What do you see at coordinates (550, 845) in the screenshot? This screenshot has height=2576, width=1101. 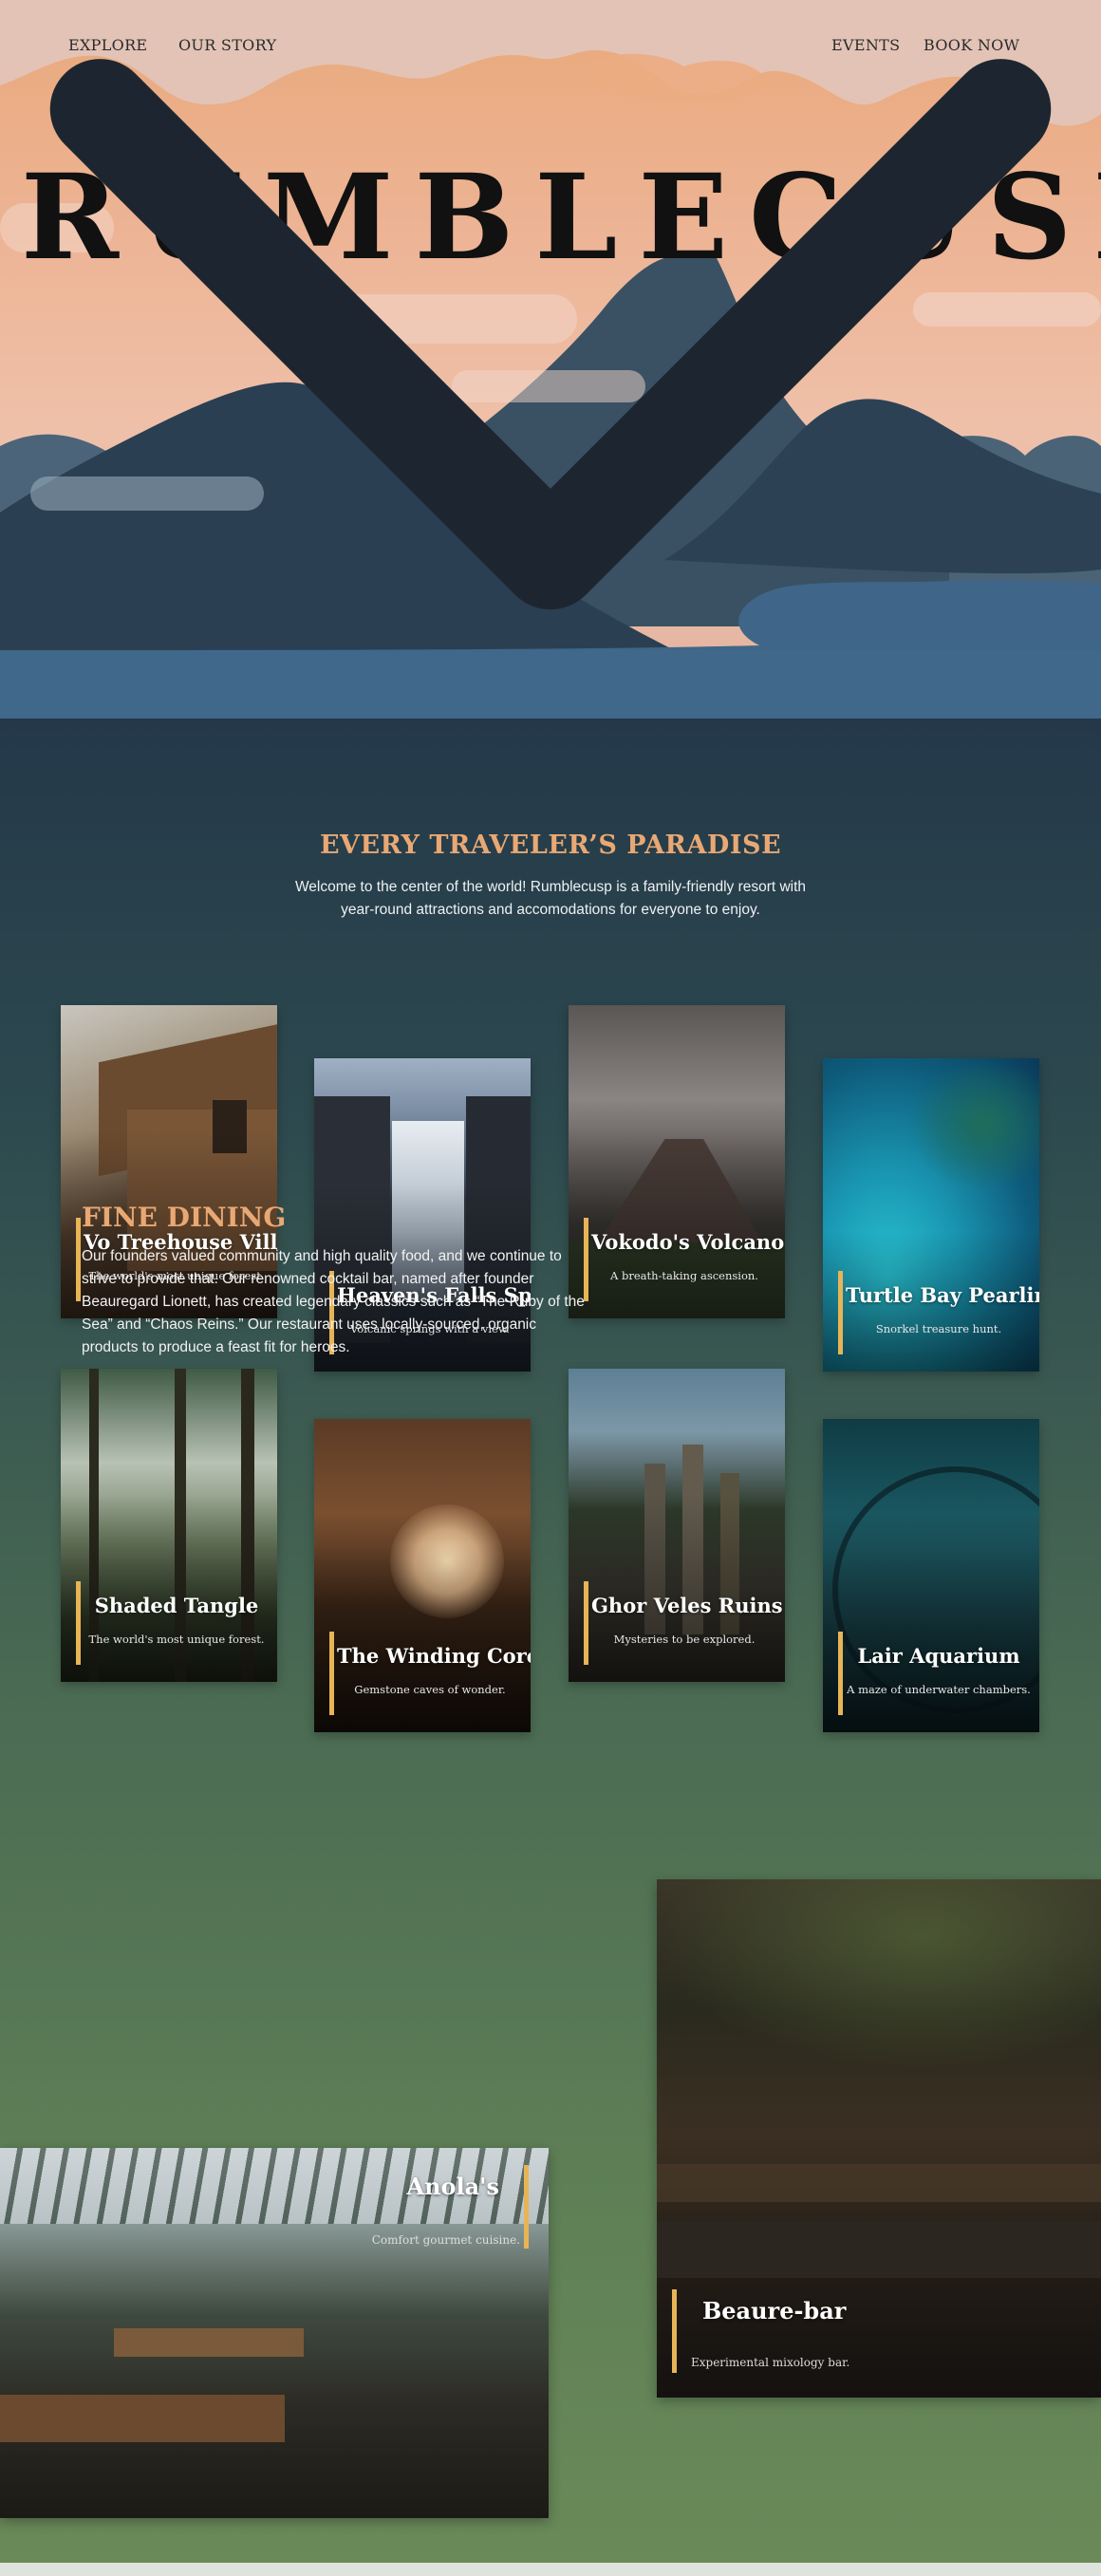 I see `section-title: EVERY TRAVELER’S PARADISE` at bounding box center [550, 845].